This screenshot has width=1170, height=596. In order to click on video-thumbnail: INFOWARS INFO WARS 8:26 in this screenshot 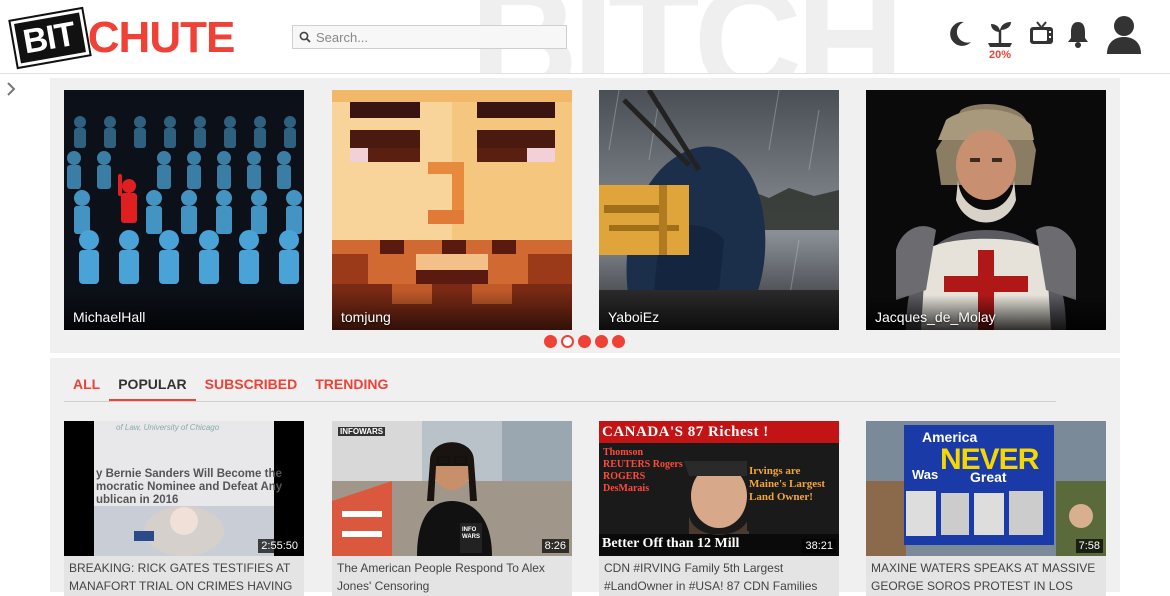, I will do `click(452, 488)`.